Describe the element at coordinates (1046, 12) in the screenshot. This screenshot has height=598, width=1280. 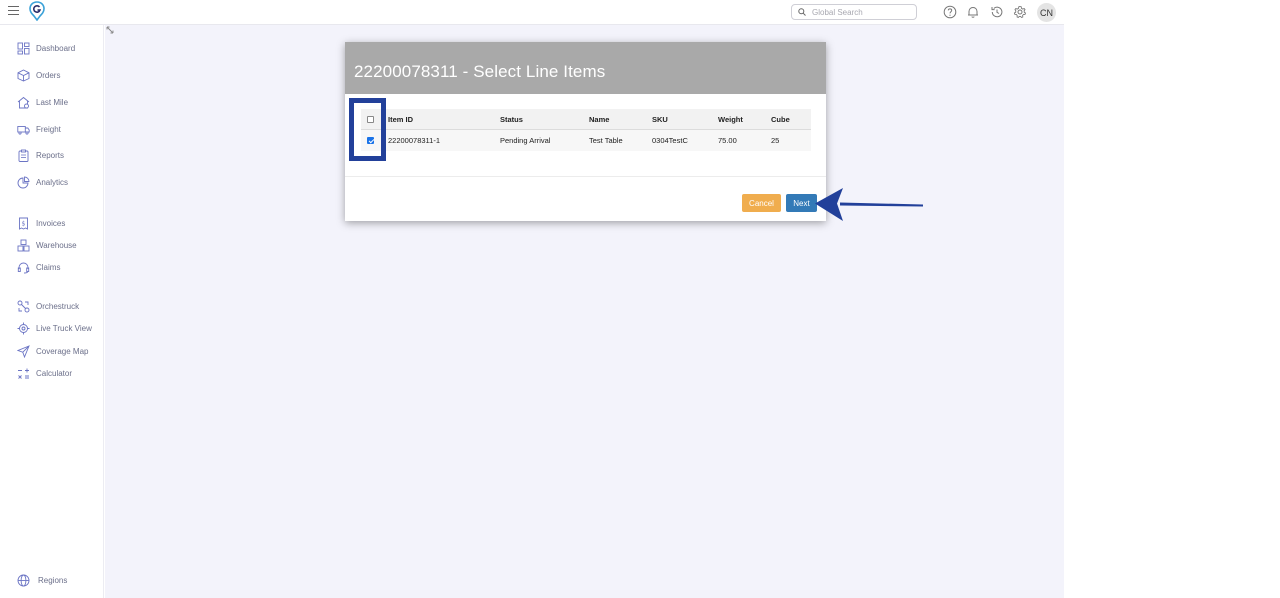
I see `avatar: CN` at that location.